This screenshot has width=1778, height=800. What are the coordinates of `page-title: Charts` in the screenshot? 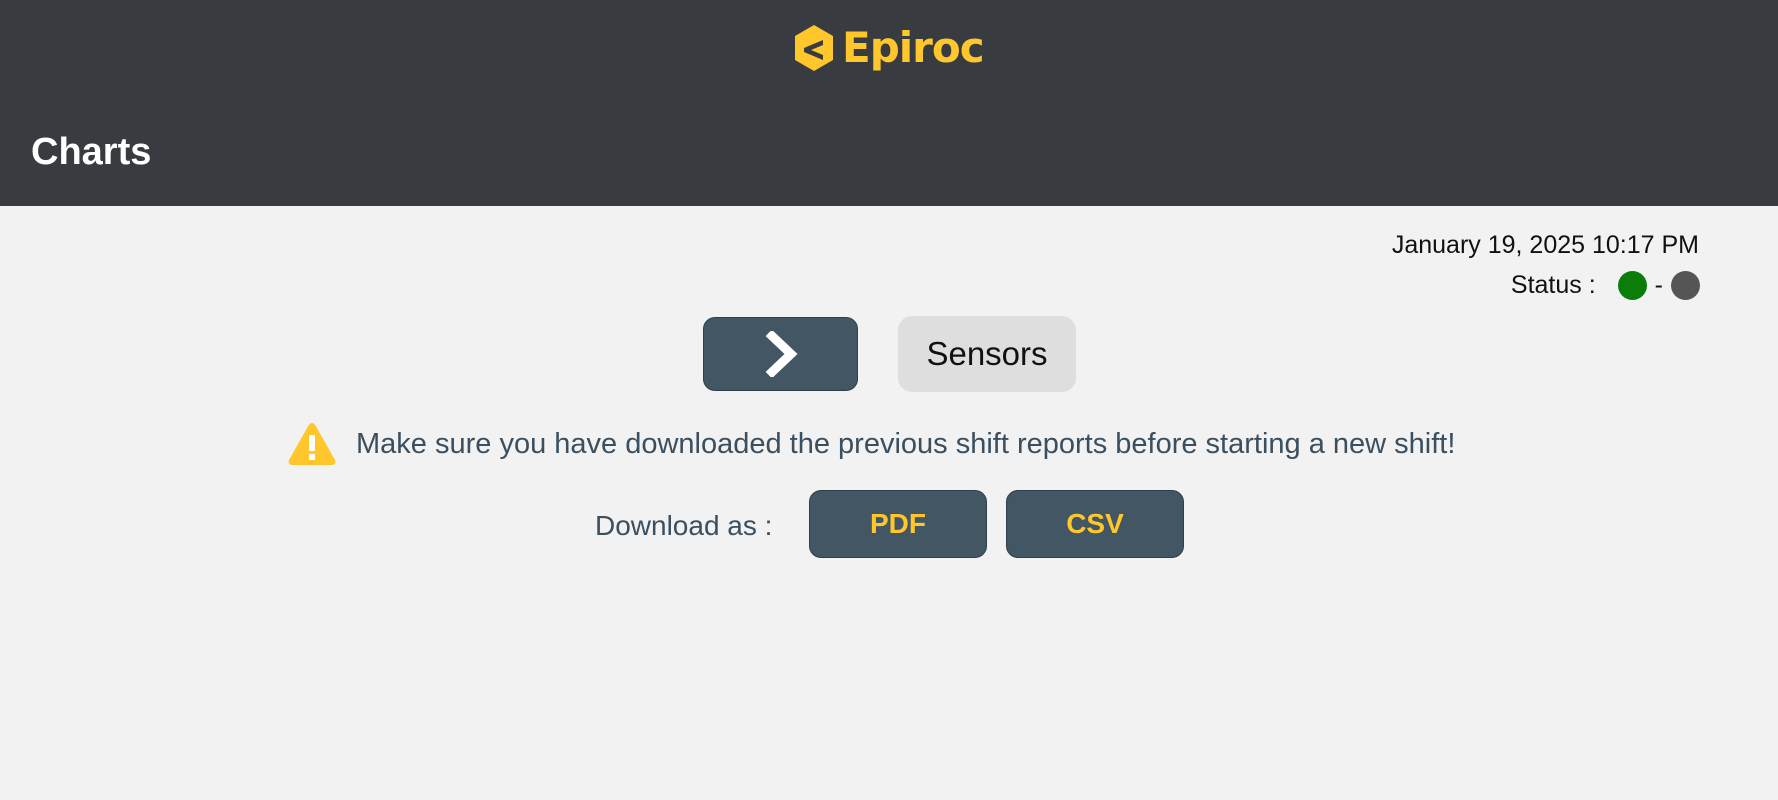 It's located at (91, 152).